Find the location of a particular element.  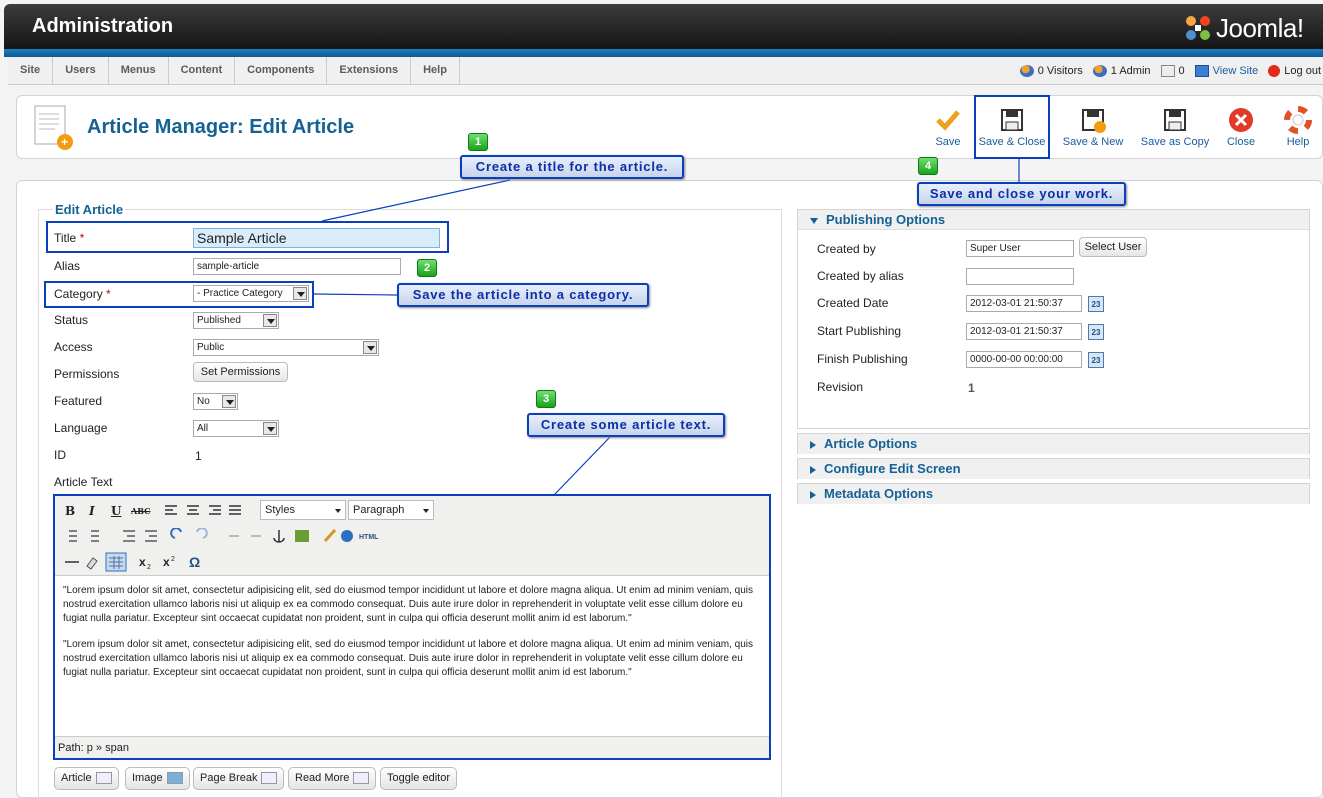

configure-edit-screen-header: Configure Edit Screen is located at coordinates (892, 468).